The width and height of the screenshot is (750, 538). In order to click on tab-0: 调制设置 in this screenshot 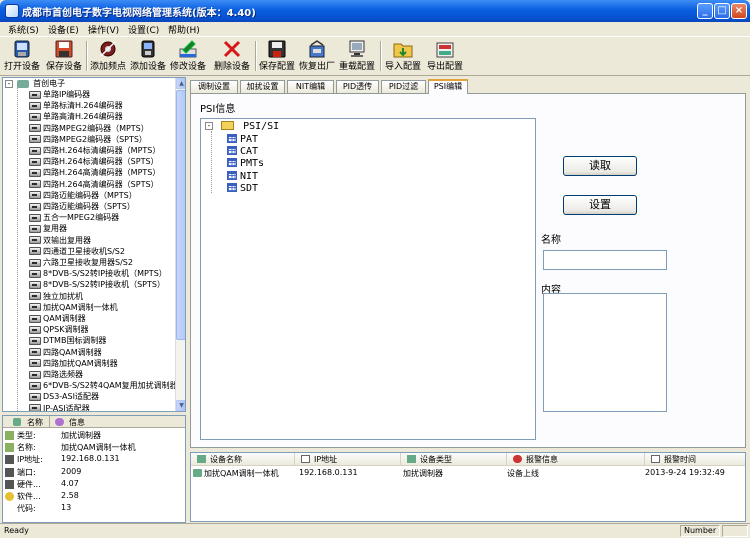, I will do `click(214, 86)`.